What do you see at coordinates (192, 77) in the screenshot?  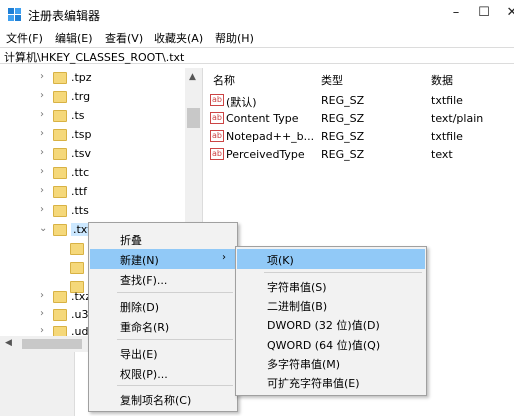 I see `scroll-up-icon: ▲` at bounding box center [192, 77].